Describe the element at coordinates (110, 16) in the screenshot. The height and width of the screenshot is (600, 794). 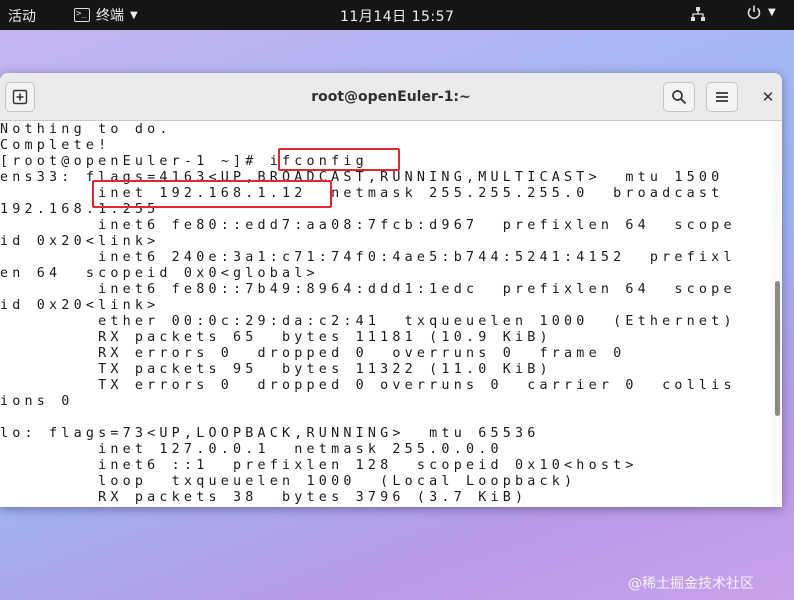
I see `app-menu-label: 终端` at that location.